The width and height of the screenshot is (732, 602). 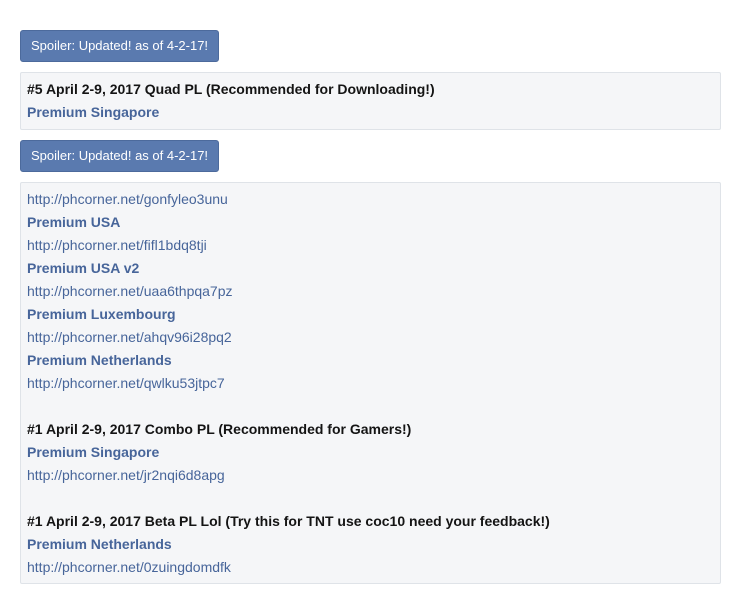 What do you see at coordinates (101, 314) in the screenshot?
I see `server-luxembourg: Premium Luxembourg` at bounding box center [101, 314].